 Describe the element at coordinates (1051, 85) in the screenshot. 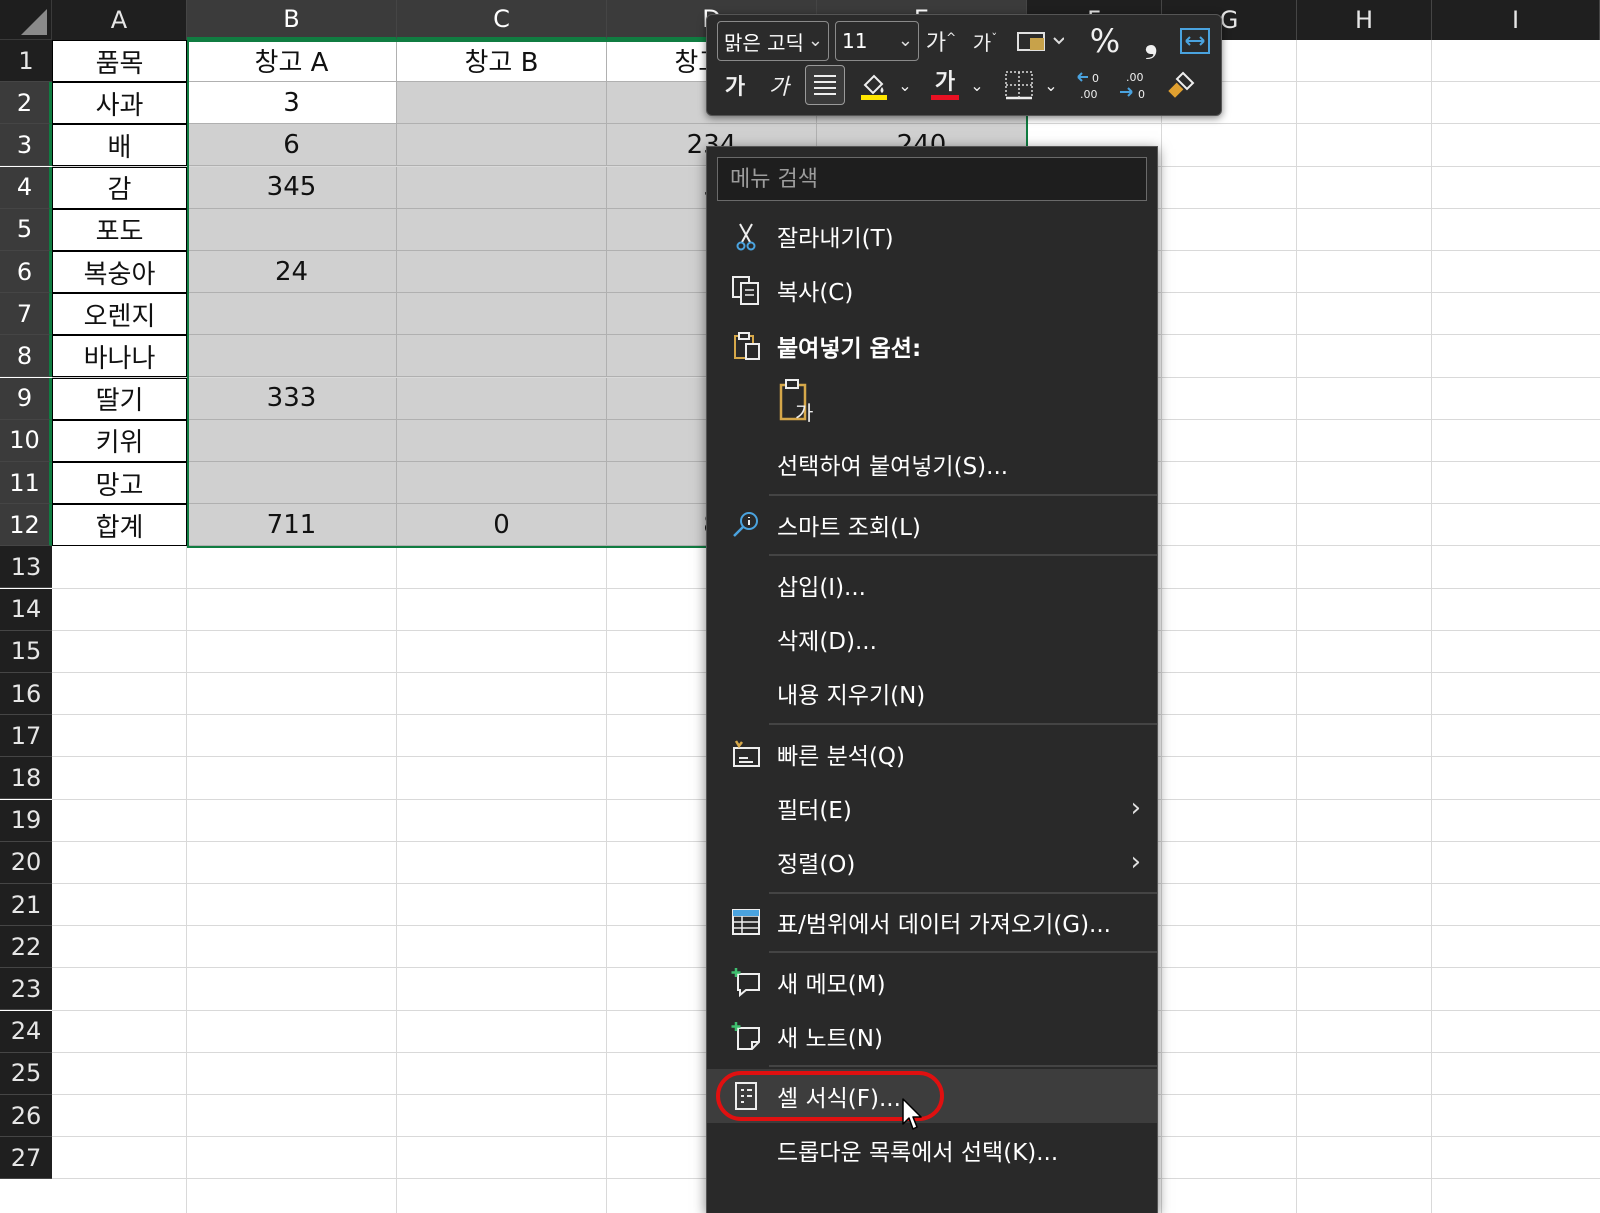

I see `borders-dropdown: ⌄` at that location.